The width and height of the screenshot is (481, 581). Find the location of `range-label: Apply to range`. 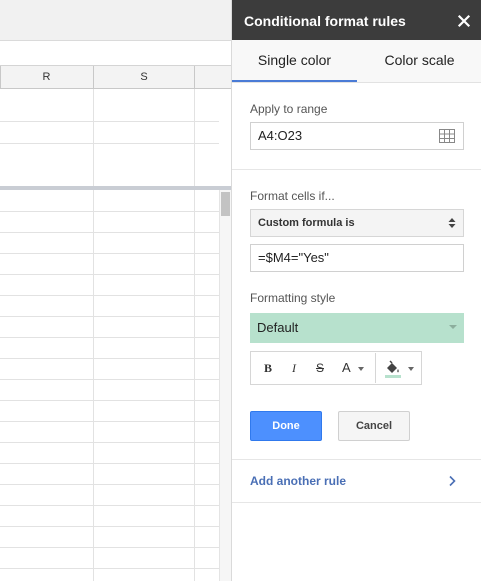

range-label: Apply to range is located at coordinates (289, 109).